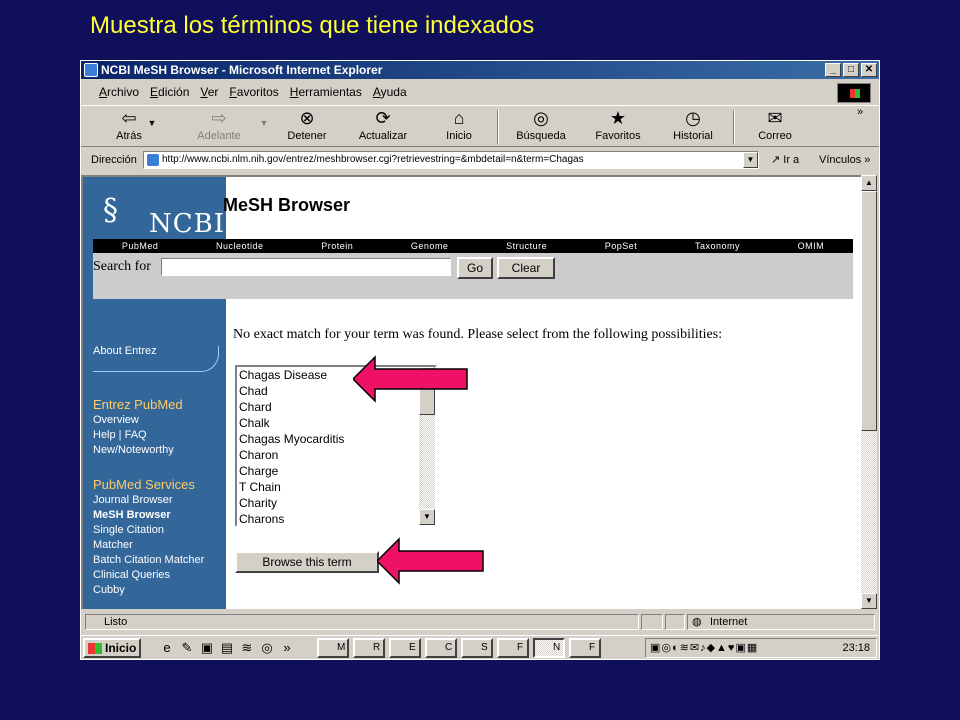  I want to click on matcher-link: Matcher, so click(113, 545).